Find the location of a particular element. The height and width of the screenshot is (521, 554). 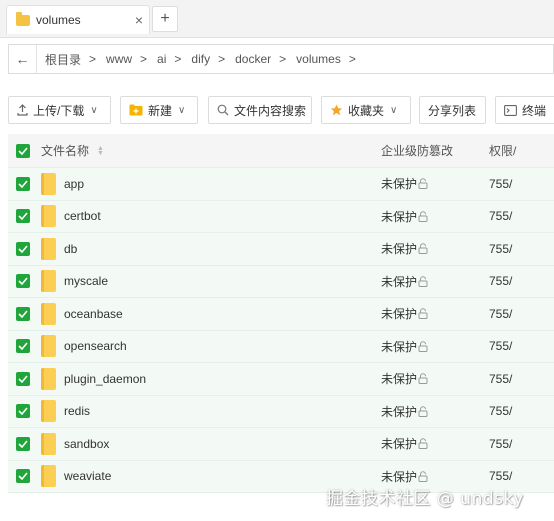

sort-icon: ▲ ▼ is located at coordinates (100, 151).